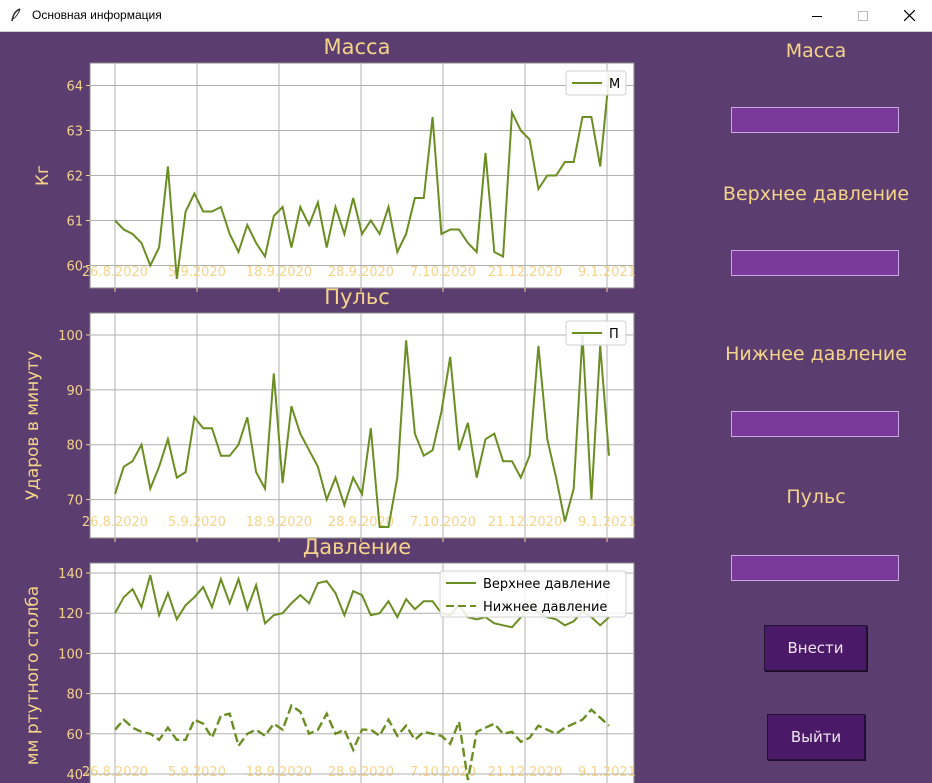 The width and height of the screenshot is (932, 783). Describe the element at coordinates (816, 737) in the screenshot. I see `exit-button: Выйти` at that location.